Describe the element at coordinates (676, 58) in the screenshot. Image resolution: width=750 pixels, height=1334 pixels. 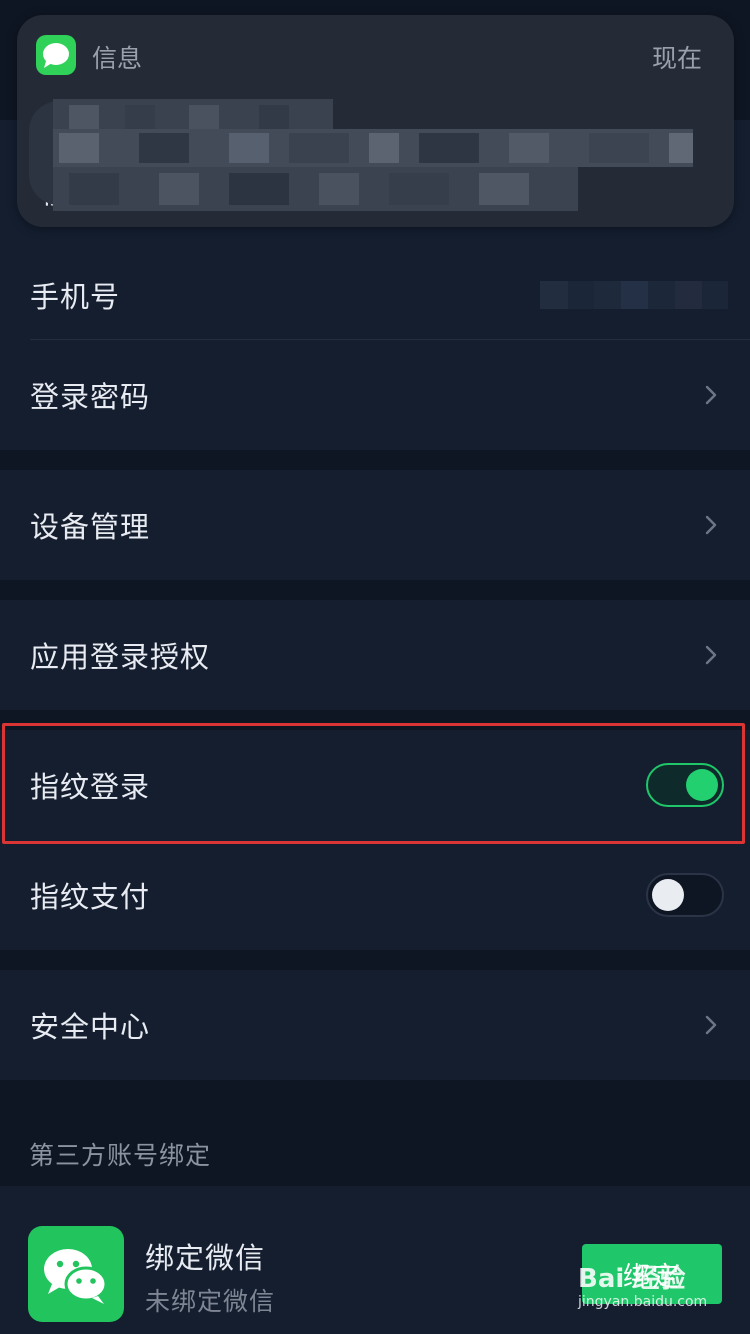
I see `notification-time: 现在` at that location.